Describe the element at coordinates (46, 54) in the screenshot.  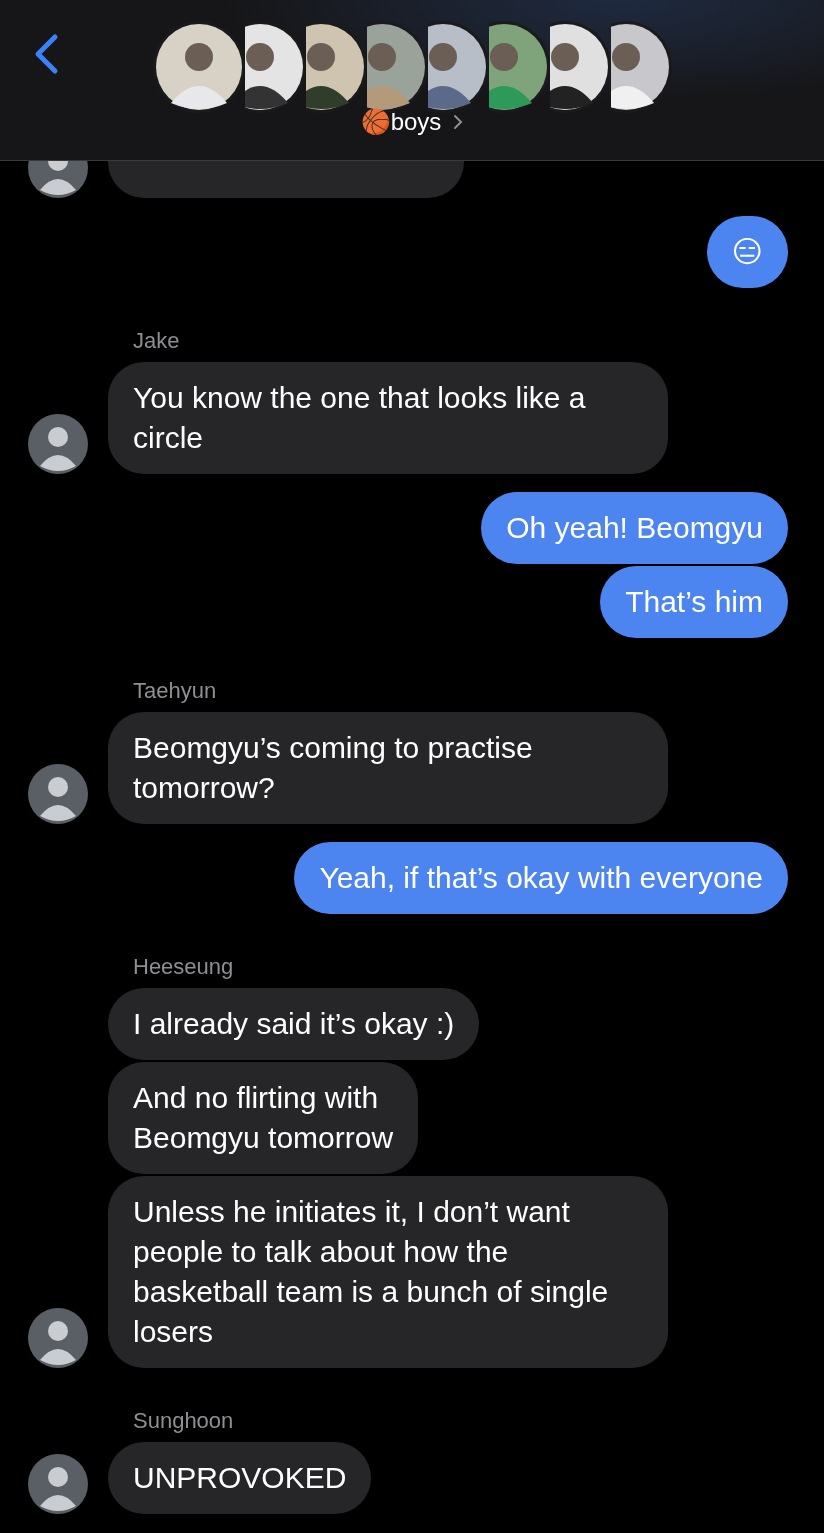
I see `back-icon` at that location.